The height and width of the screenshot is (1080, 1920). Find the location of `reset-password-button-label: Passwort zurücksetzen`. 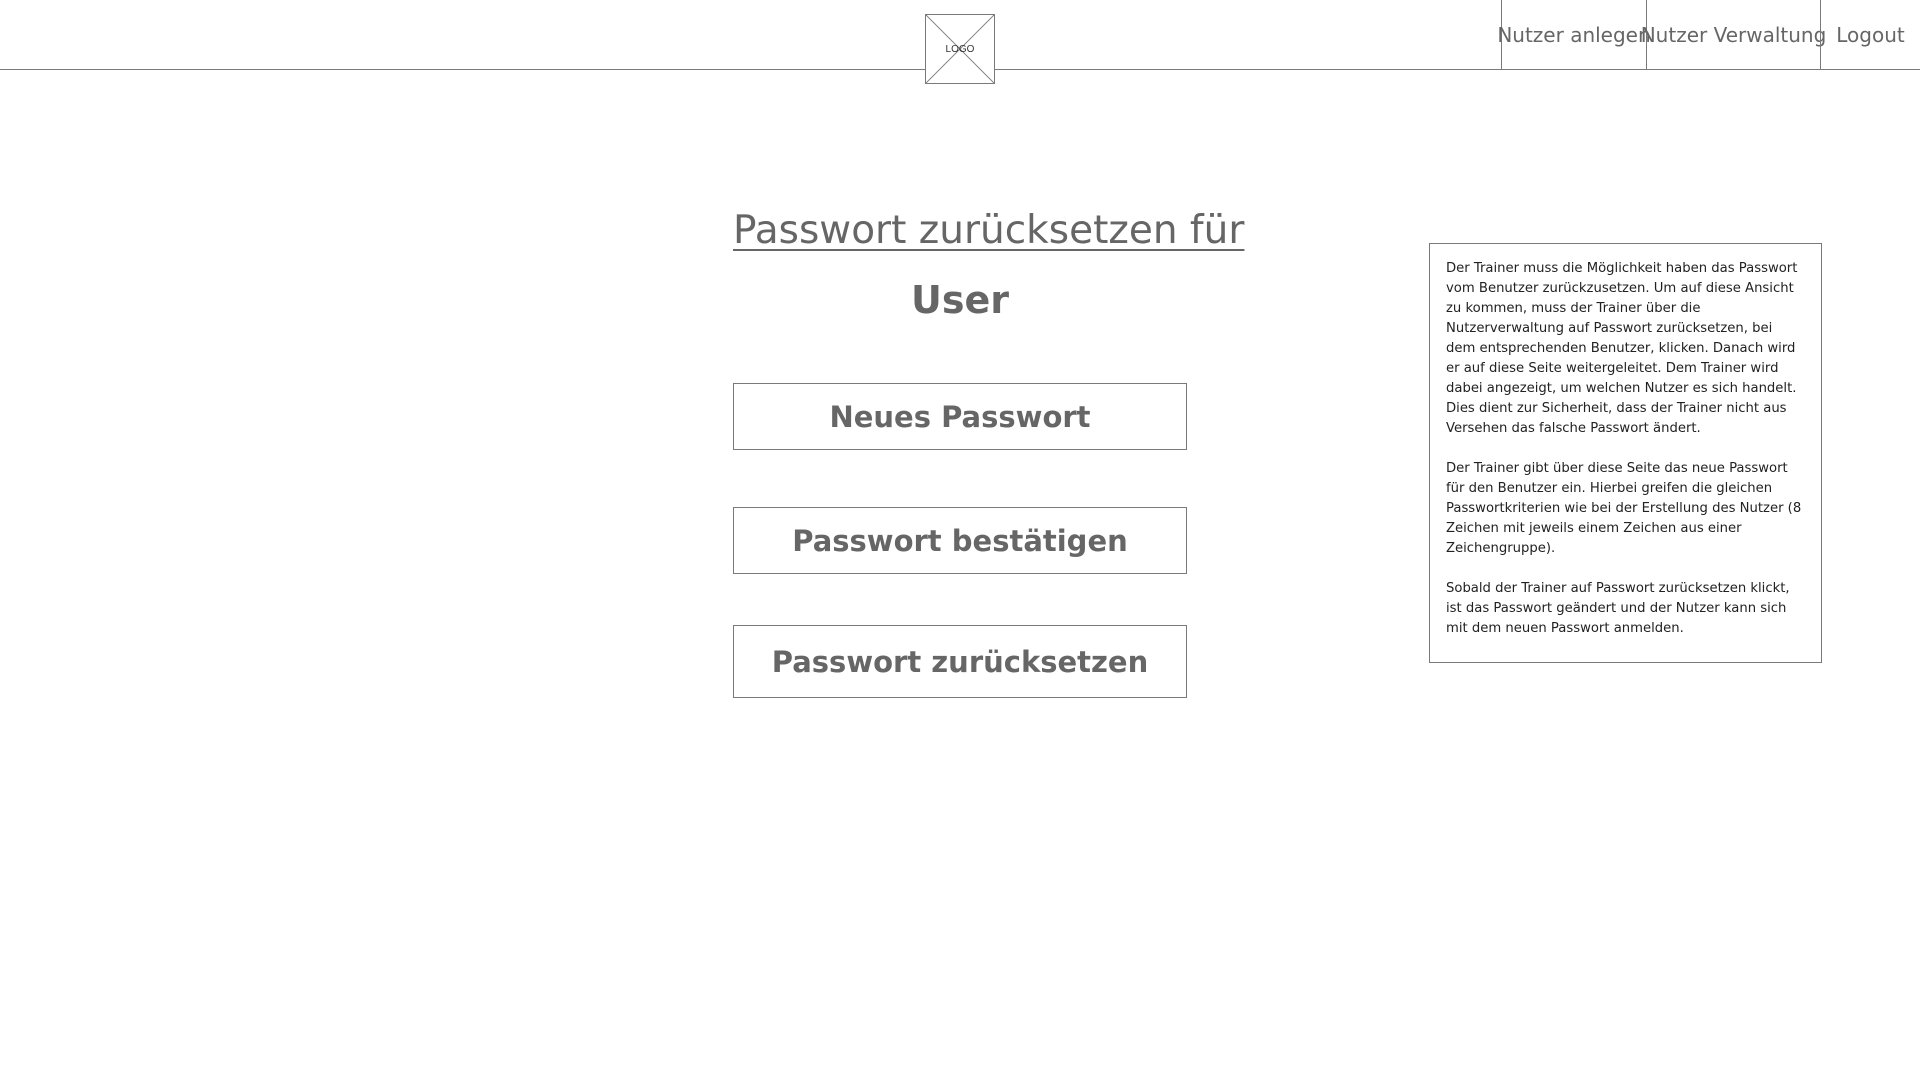

reset-password-button-label: Passwort zurücksetzen is located at coordinates (960, 661).